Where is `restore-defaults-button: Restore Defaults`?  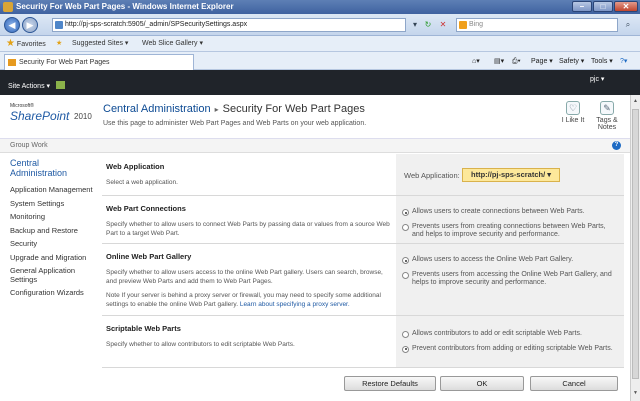
restore-defaults-button: Restore Defaults is located at coordinates (390, 383).